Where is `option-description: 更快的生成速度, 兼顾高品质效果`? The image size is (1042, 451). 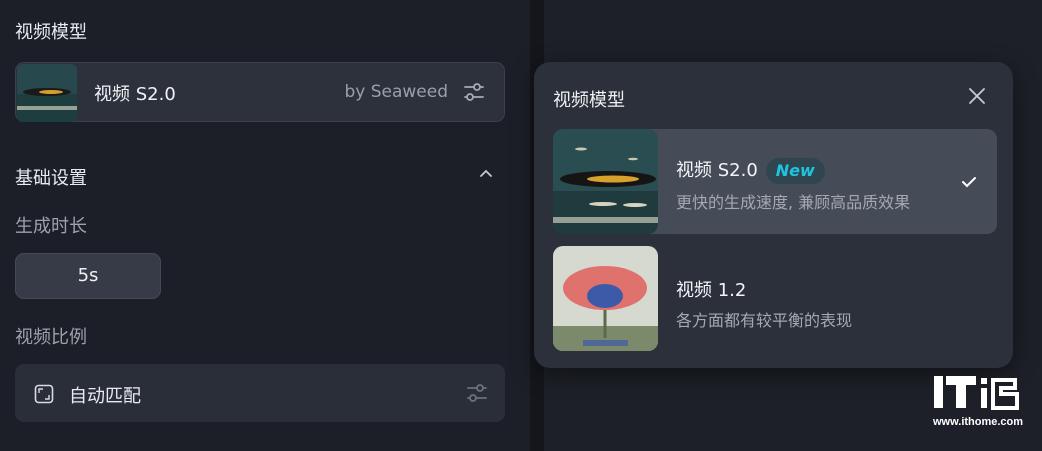
option-description: 更快的生成速度, 兼顾高品质效果 is located at coordinates (793, 202).